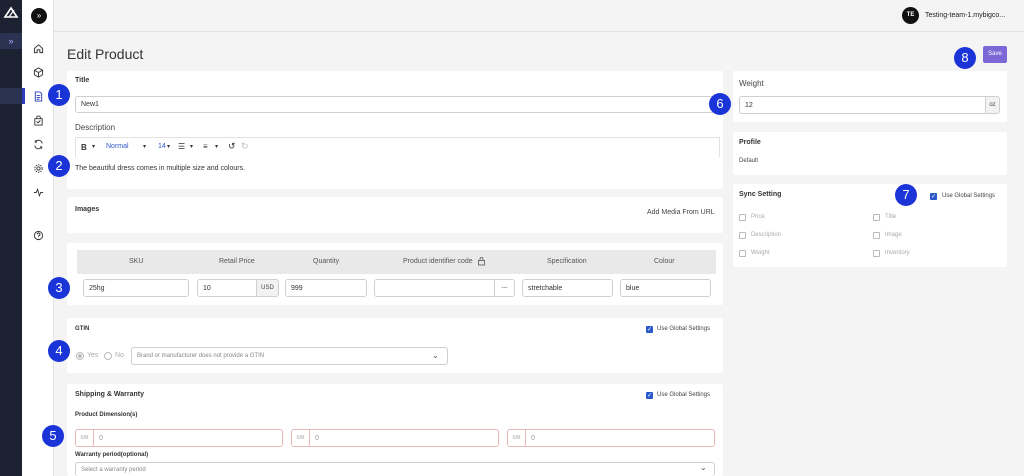  I want to click on font-size-select: 14, so click(162, 146).